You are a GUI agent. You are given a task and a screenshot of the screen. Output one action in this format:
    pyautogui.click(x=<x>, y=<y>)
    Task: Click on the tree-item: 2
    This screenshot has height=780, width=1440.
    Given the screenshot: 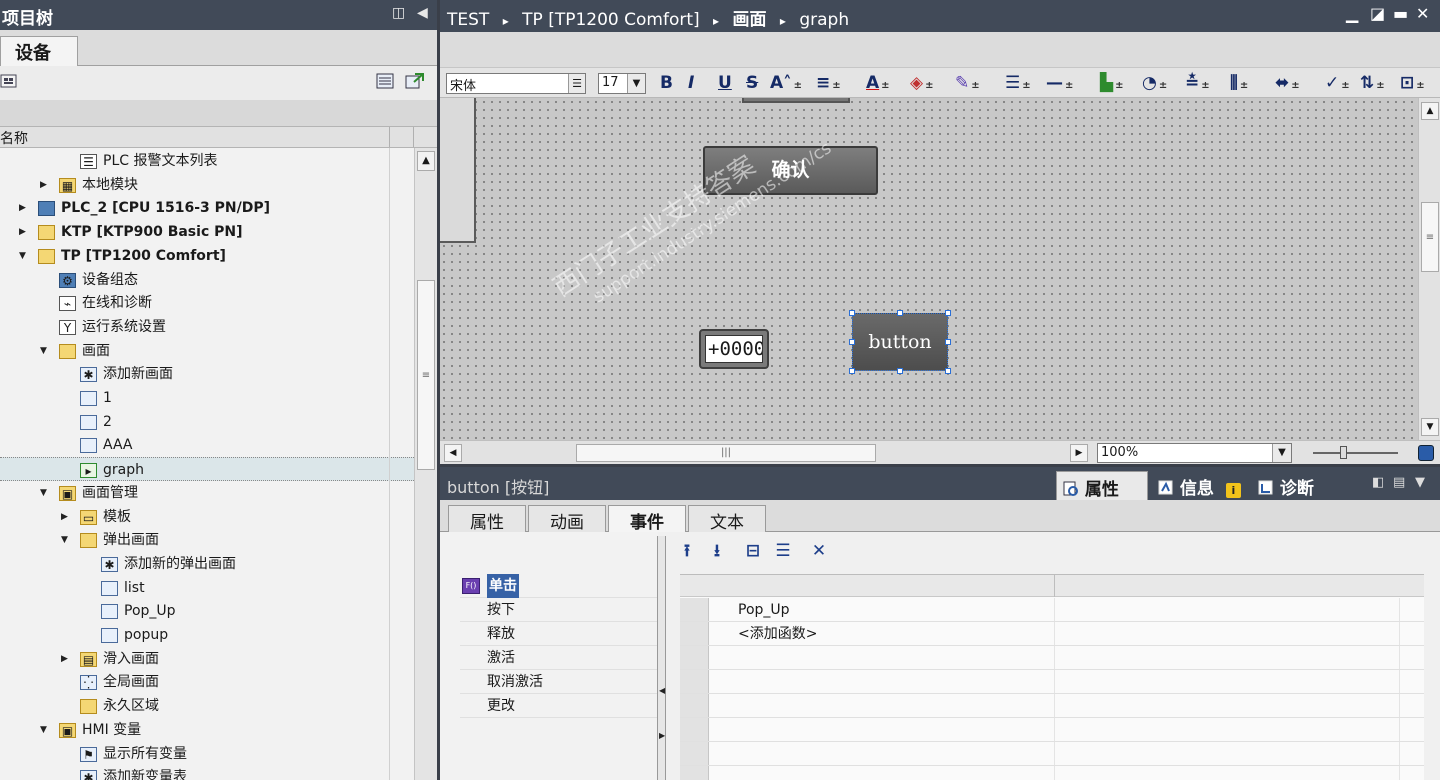 What is the action you would take?
    pyautogui.click(x=207, y=422)
    